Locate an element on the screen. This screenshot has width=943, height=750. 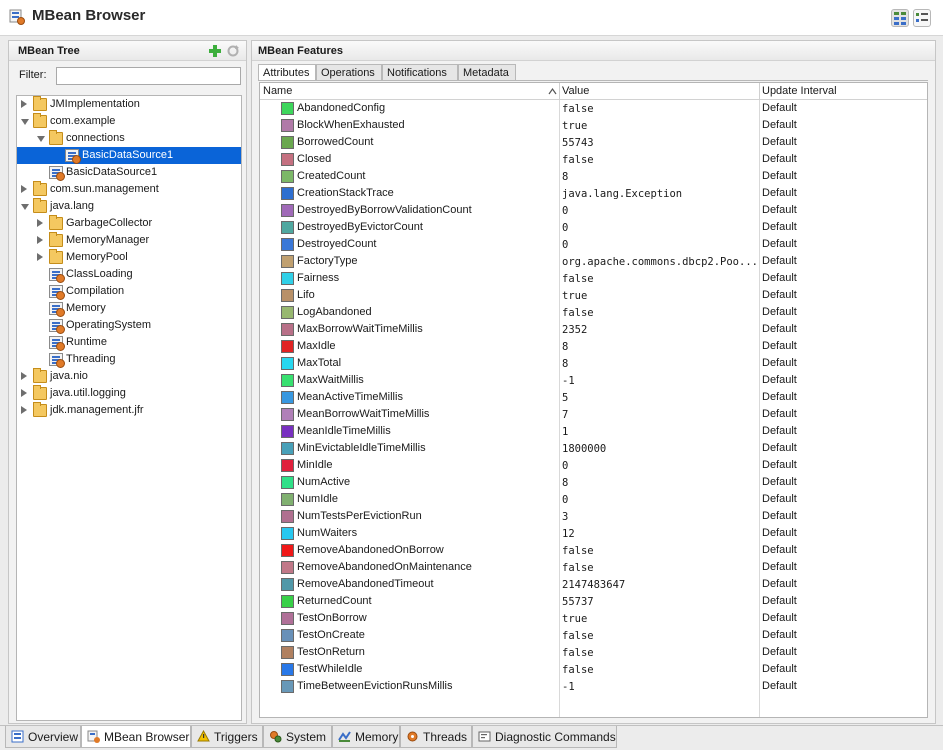
table-row: MaxTotal 8 Default is located at coordinates (593, 363).